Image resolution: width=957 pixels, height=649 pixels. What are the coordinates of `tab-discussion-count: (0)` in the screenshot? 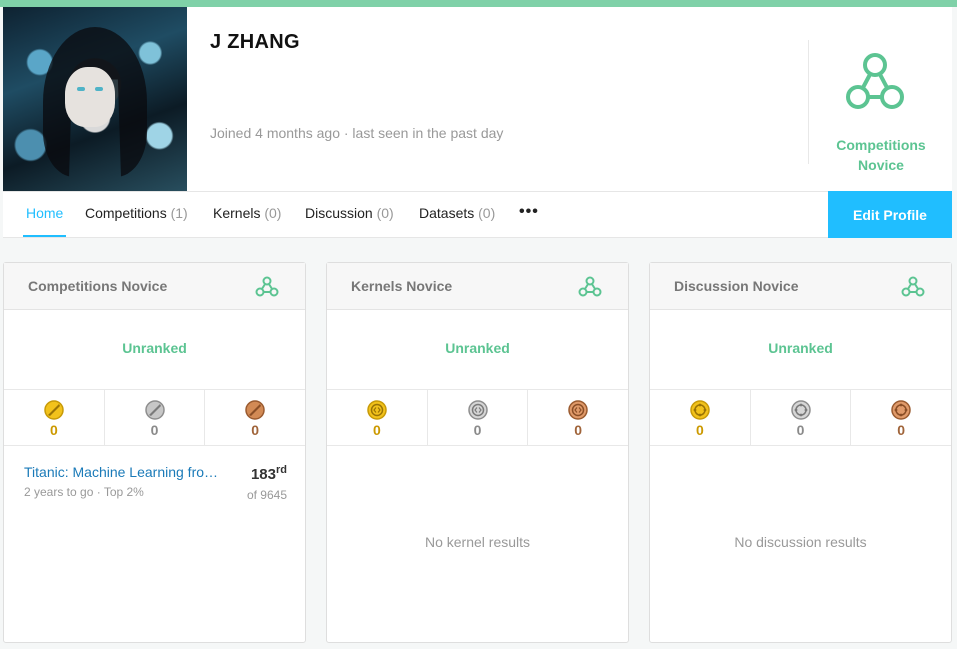 It's located at (385, 213).